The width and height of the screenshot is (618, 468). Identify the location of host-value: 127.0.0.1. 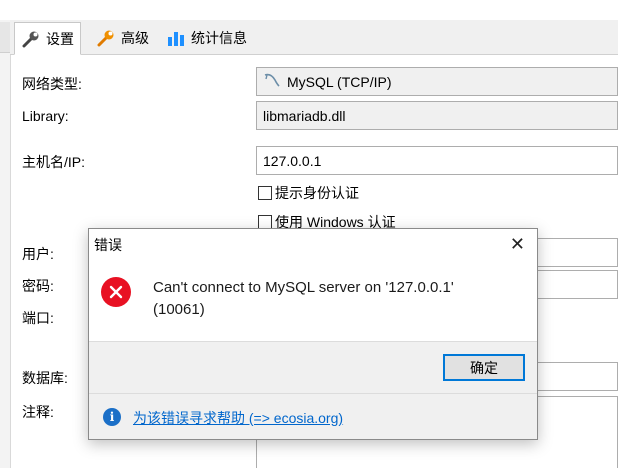
(292, 160).